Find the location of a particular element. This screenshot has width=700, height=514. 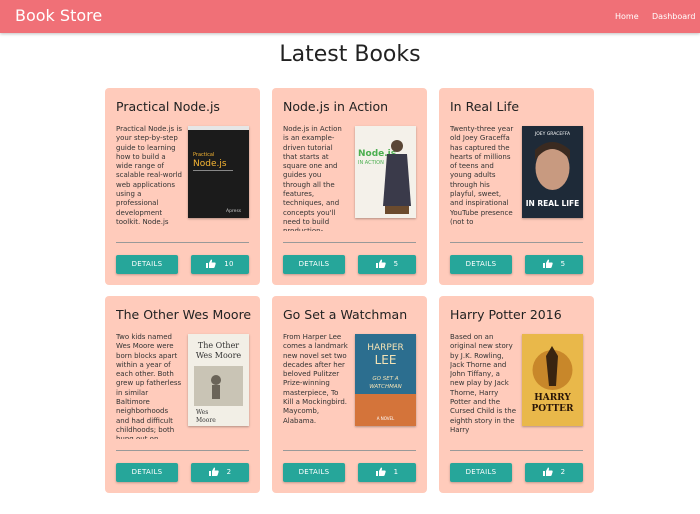

book-title: In Real Life is located at coordinates (520, 106).